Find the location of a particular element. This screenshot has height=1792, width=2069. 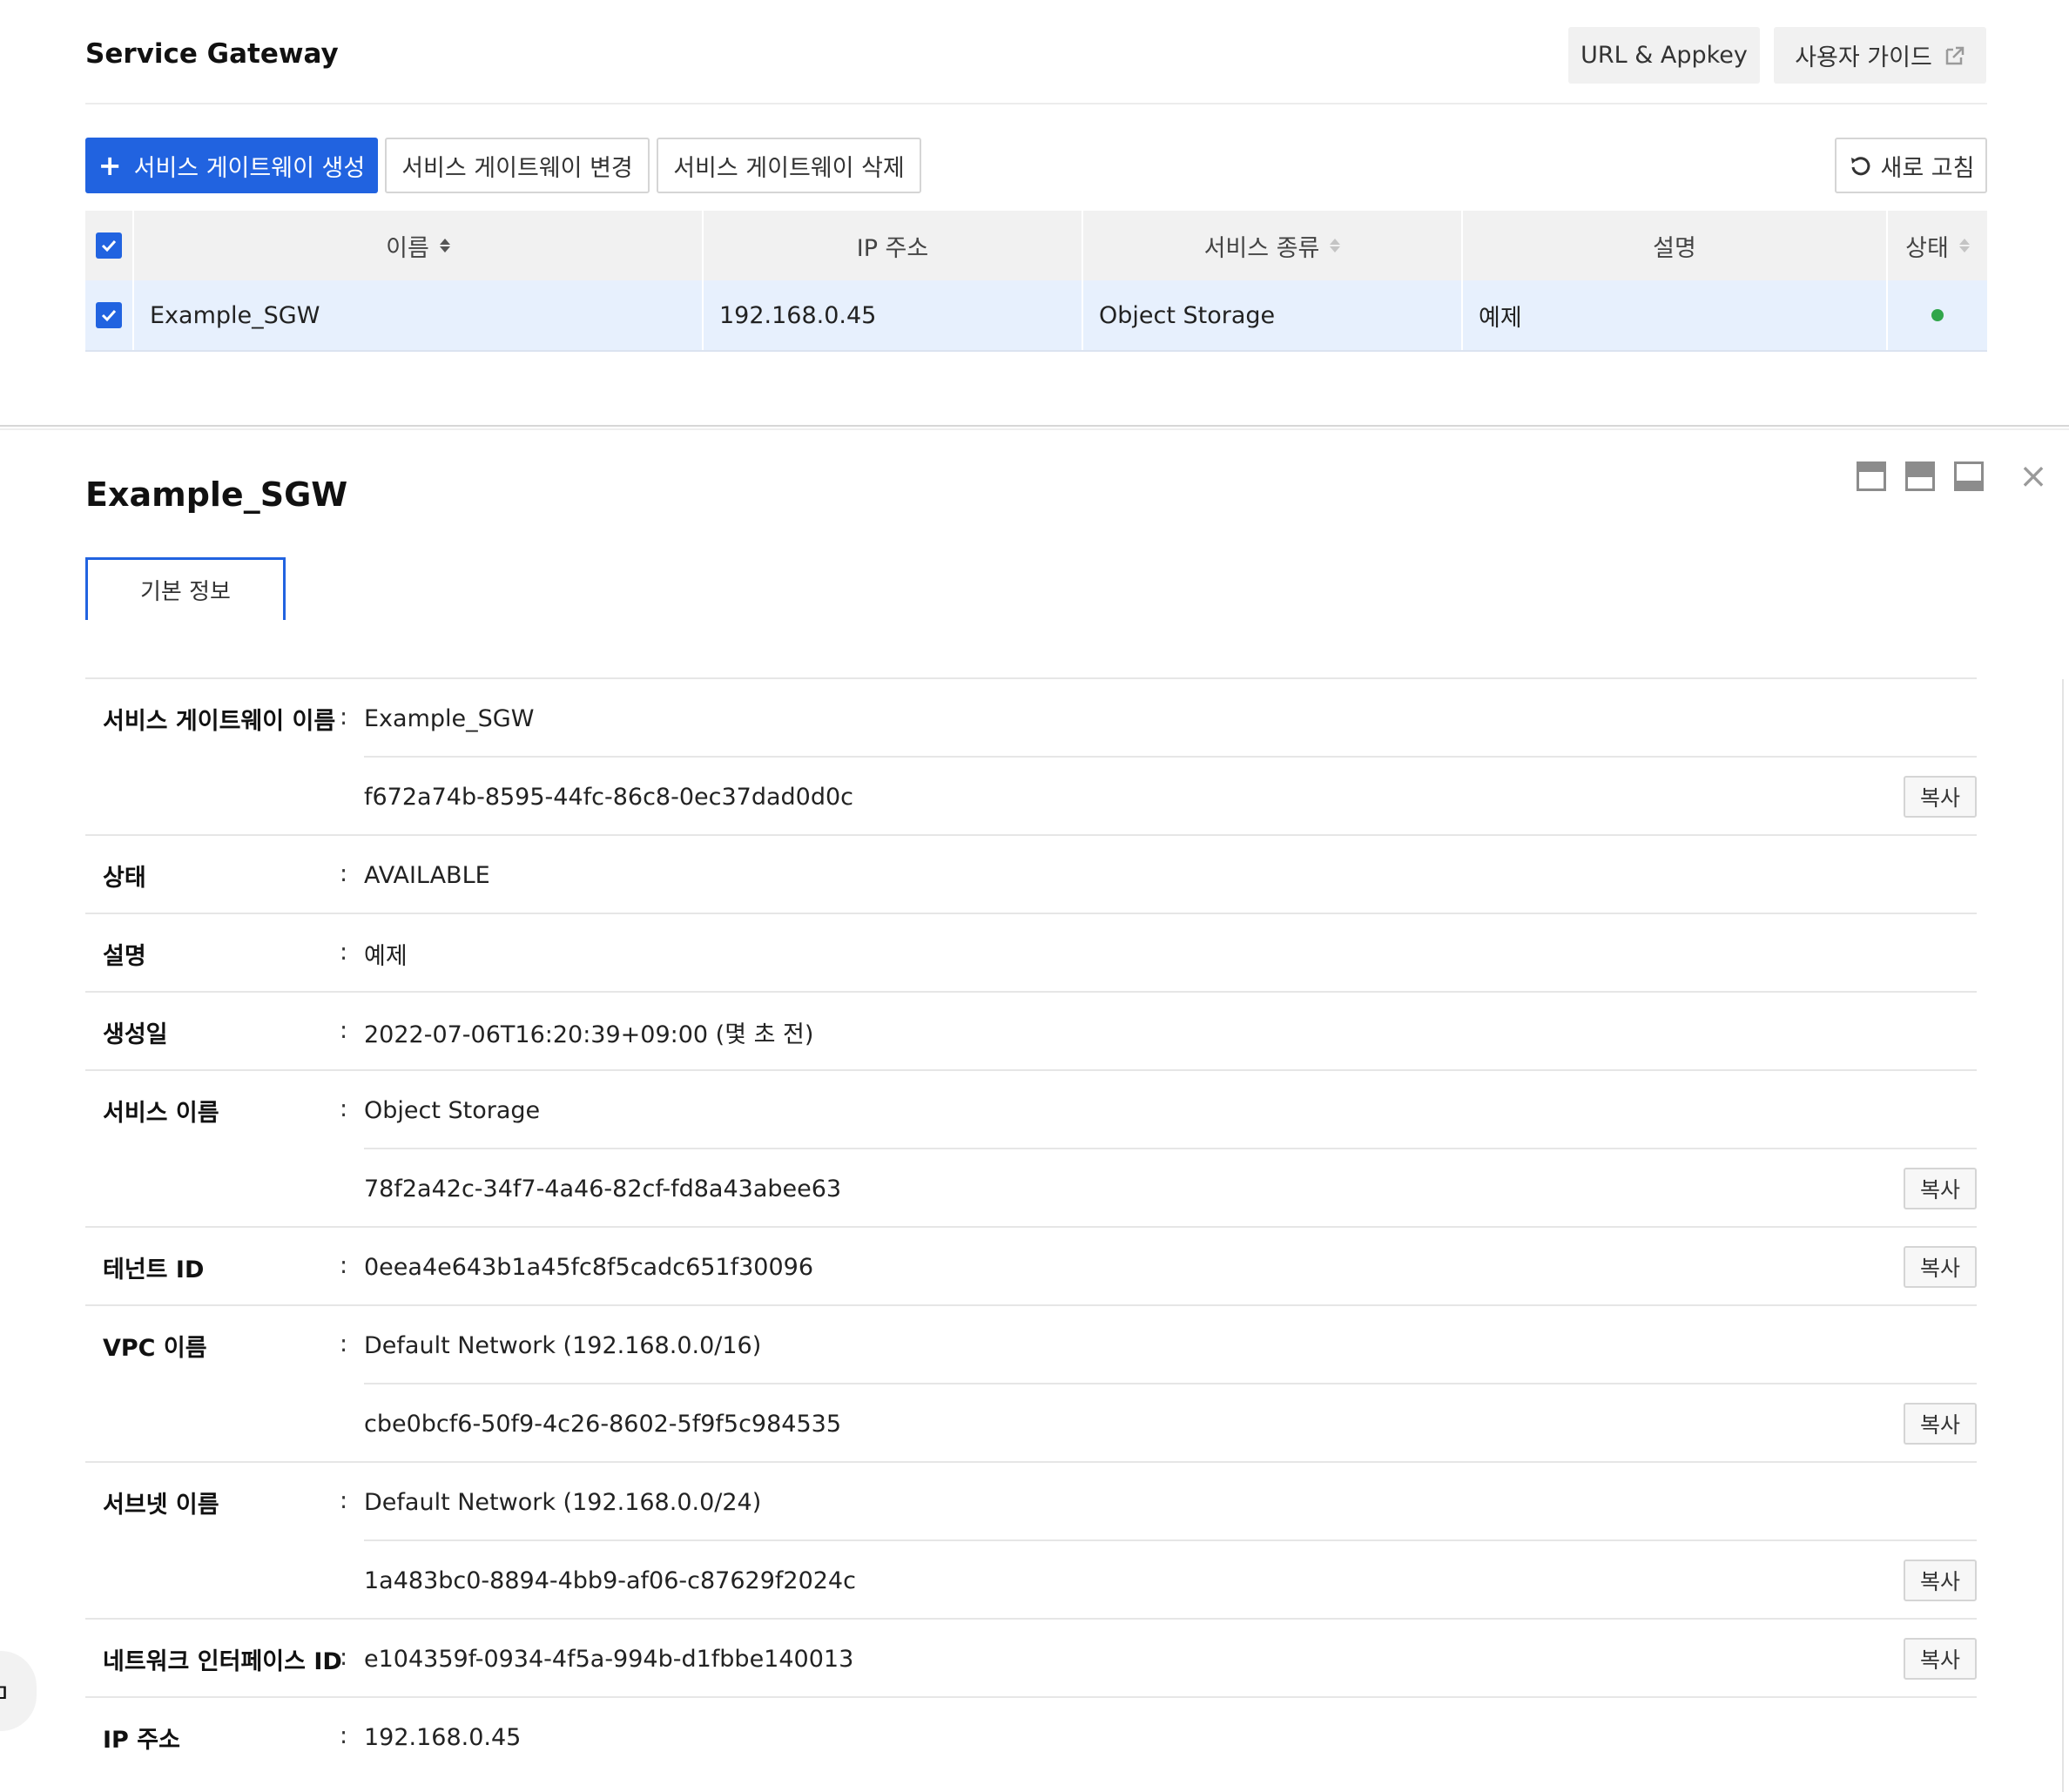

tab-basic-info: 기본 정보 is located at coordinates (185, 588).